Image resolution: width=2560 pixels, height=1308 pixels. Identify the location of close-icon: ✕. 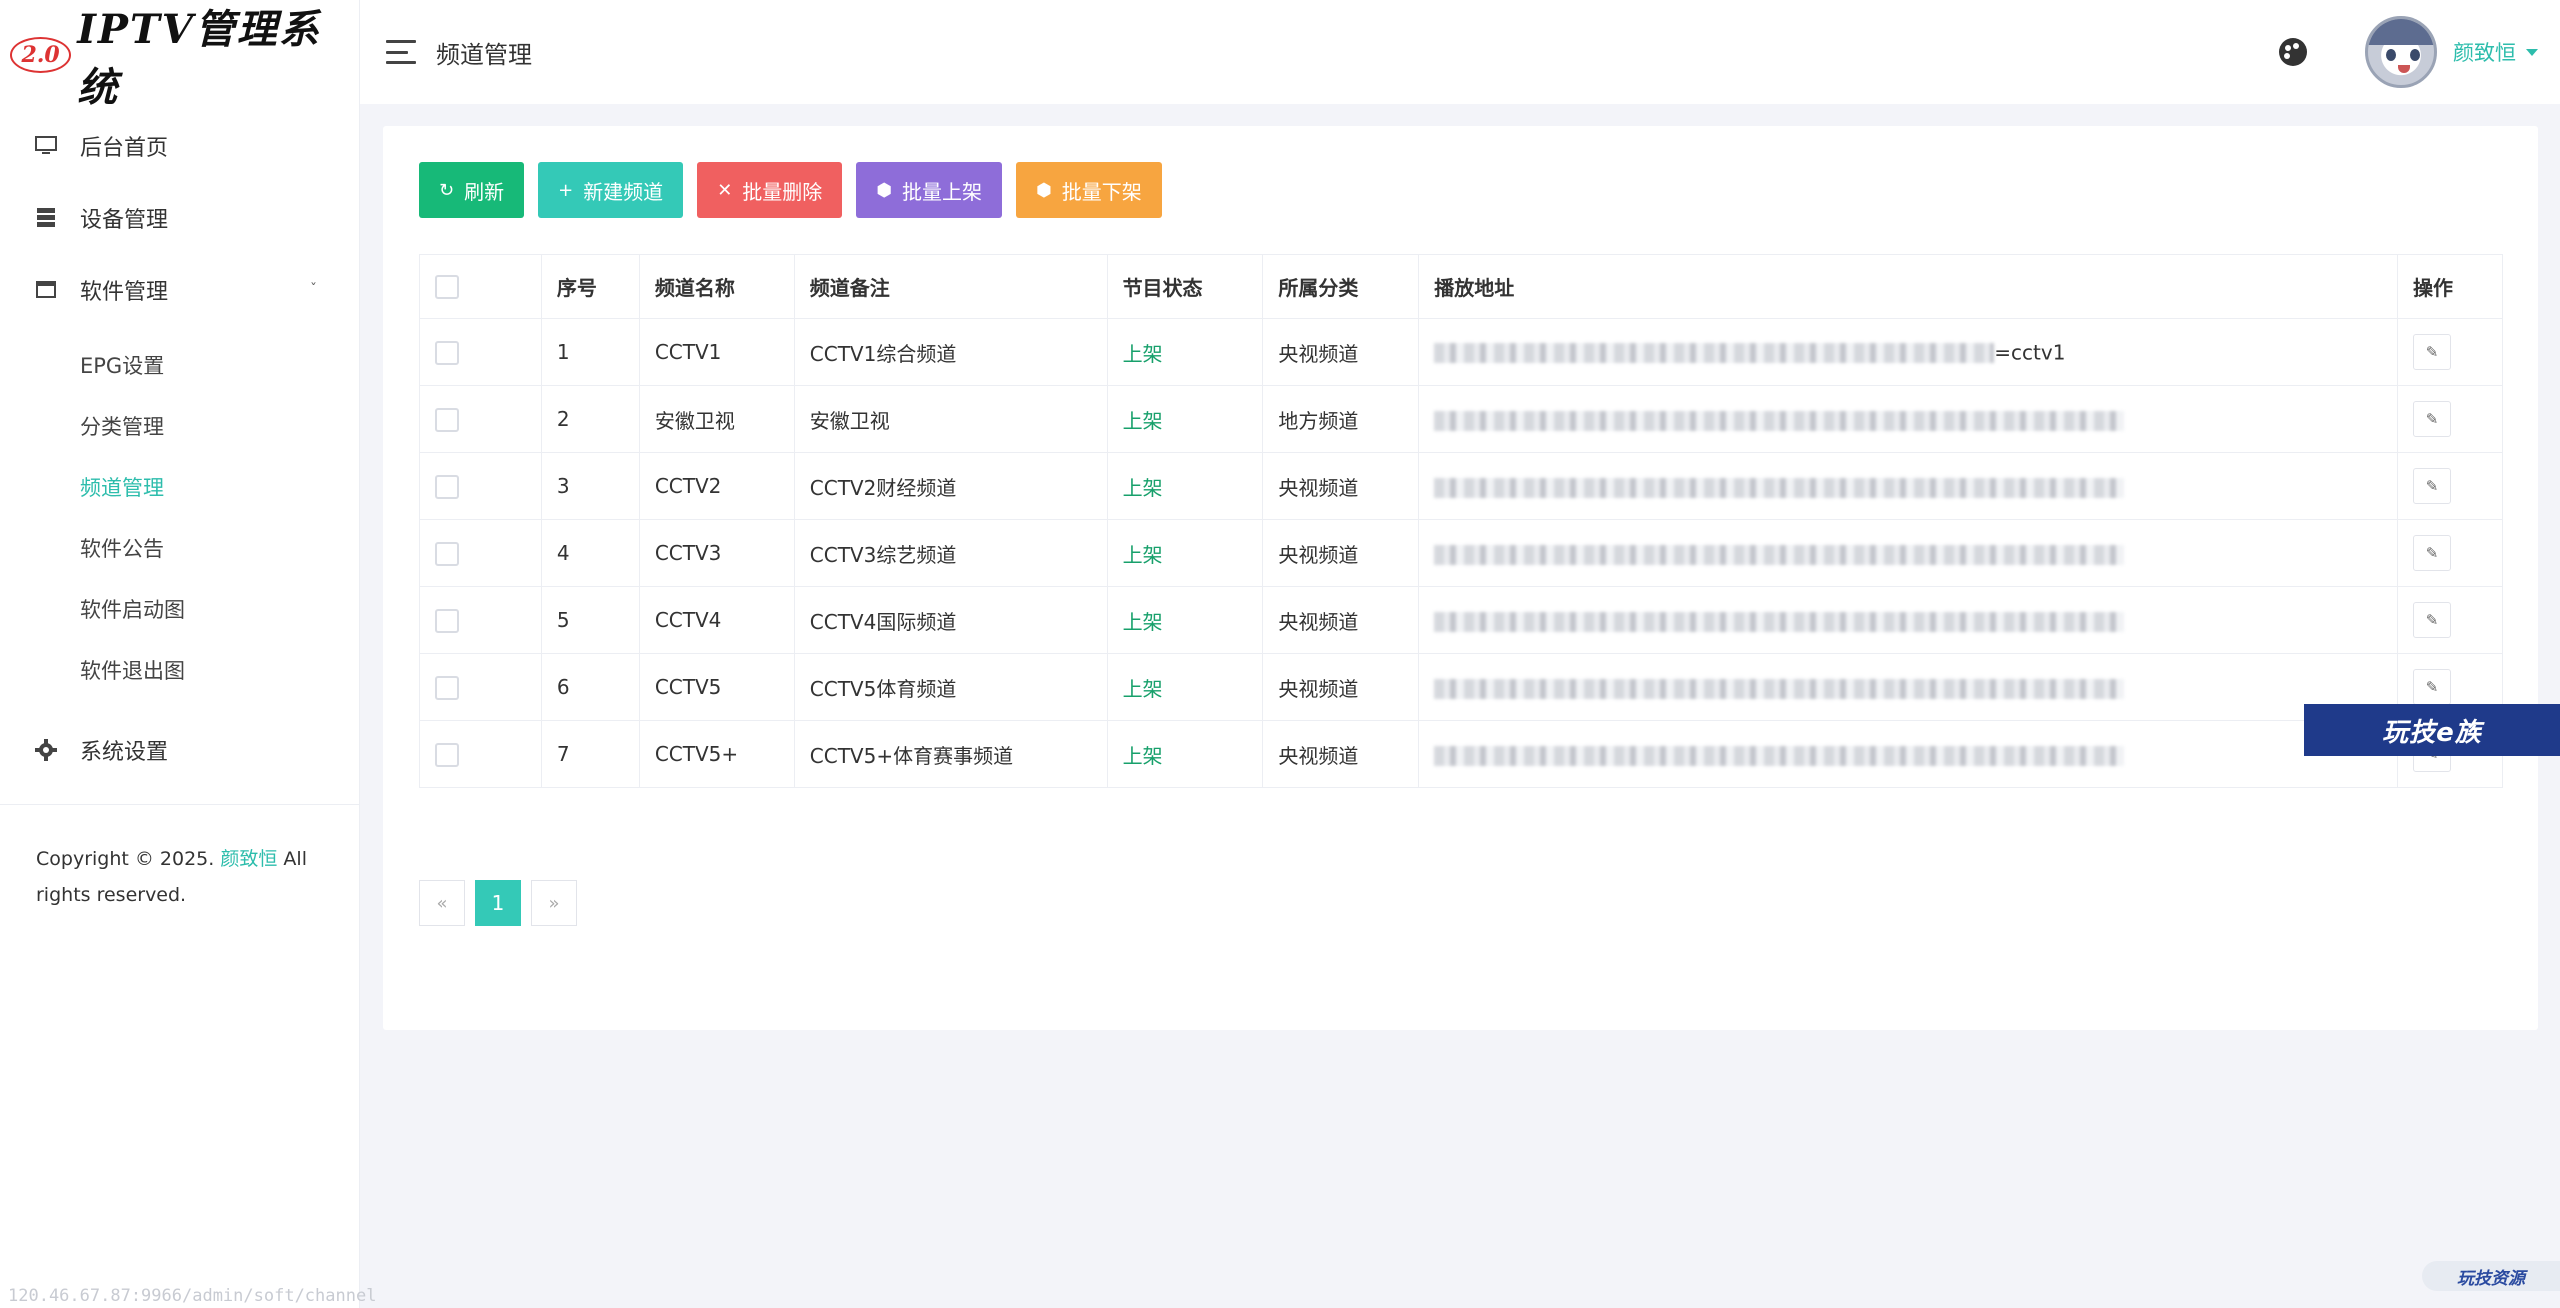
(725, 190).